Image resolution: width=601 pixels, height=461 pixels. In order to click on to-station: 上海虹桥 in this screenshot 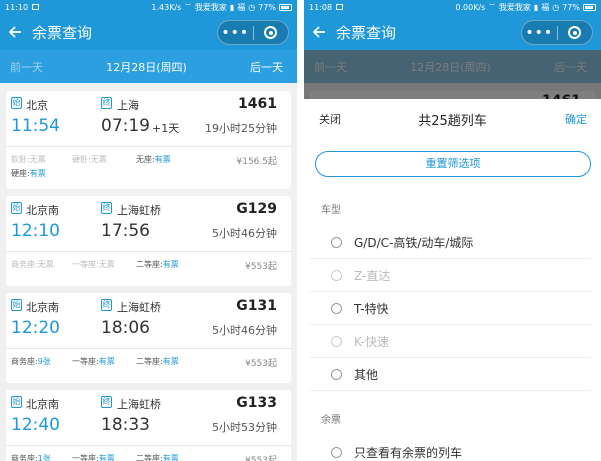, I will do `click(139, 404)`.